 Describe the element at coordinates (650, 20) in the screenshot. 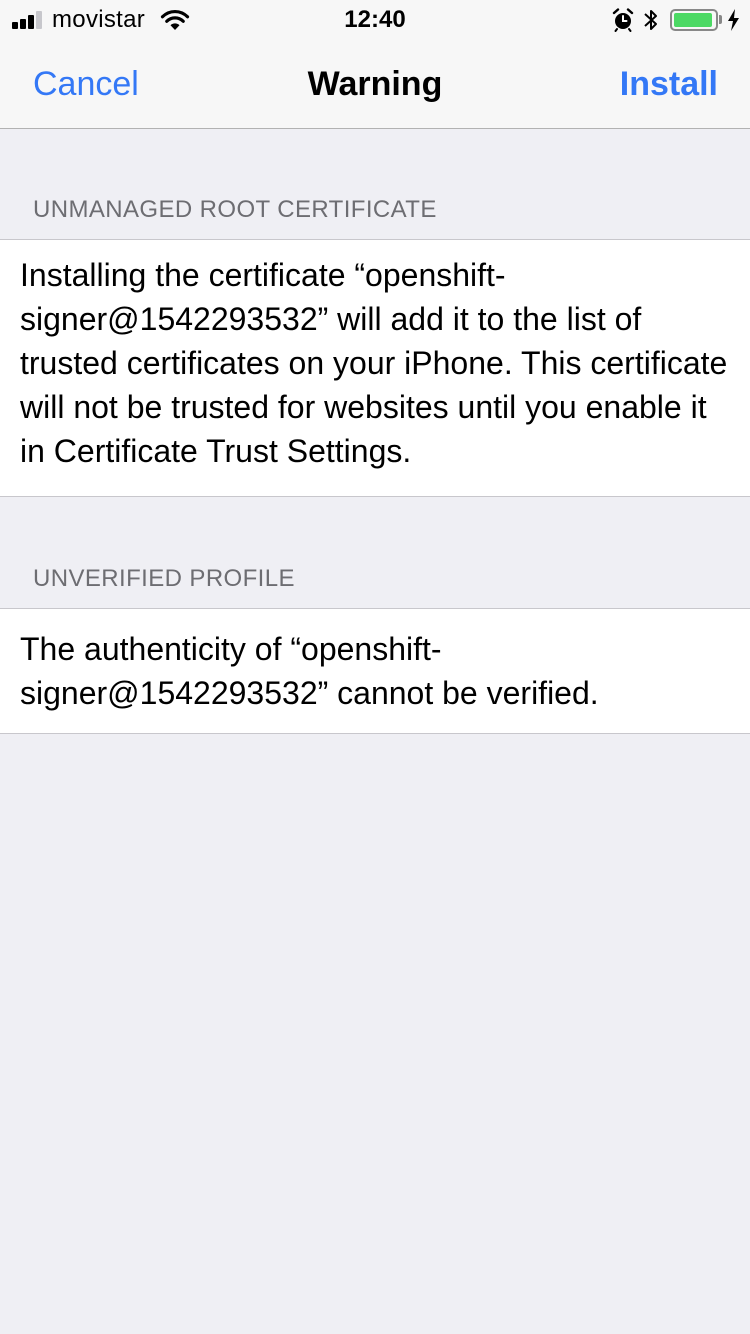

I see `bluetooth-icon` at that location.